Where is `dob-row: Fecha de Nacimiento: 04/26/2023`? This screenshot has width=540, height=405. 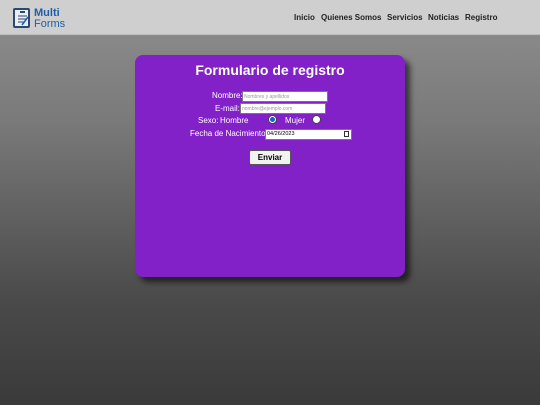 dob-row: Fecha de Nacimiento: 04/26/2023 is located at coordinates (270, 134).